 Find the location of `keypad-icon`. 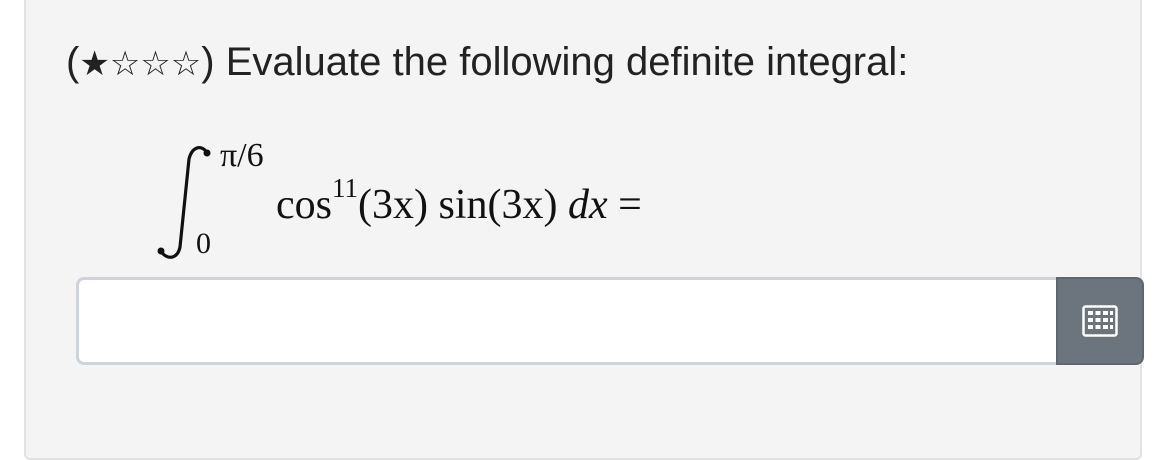

keypad-icon is located at coordinates (1100, 321).